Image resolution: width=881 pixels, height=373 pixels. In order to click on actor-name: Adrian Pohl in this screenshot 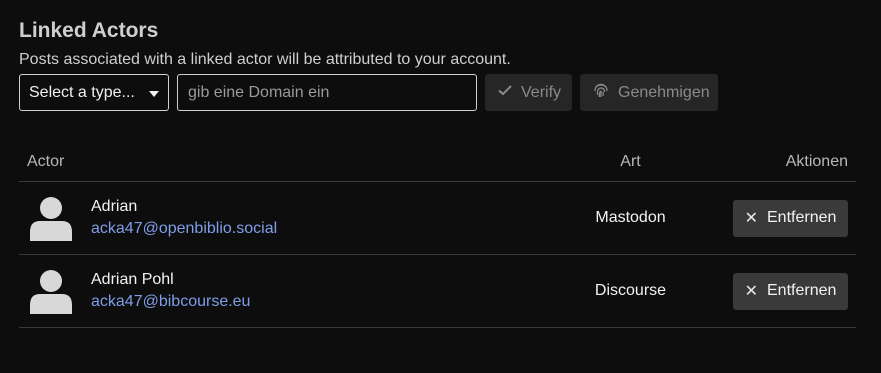, I will do `click(132, 279)`.